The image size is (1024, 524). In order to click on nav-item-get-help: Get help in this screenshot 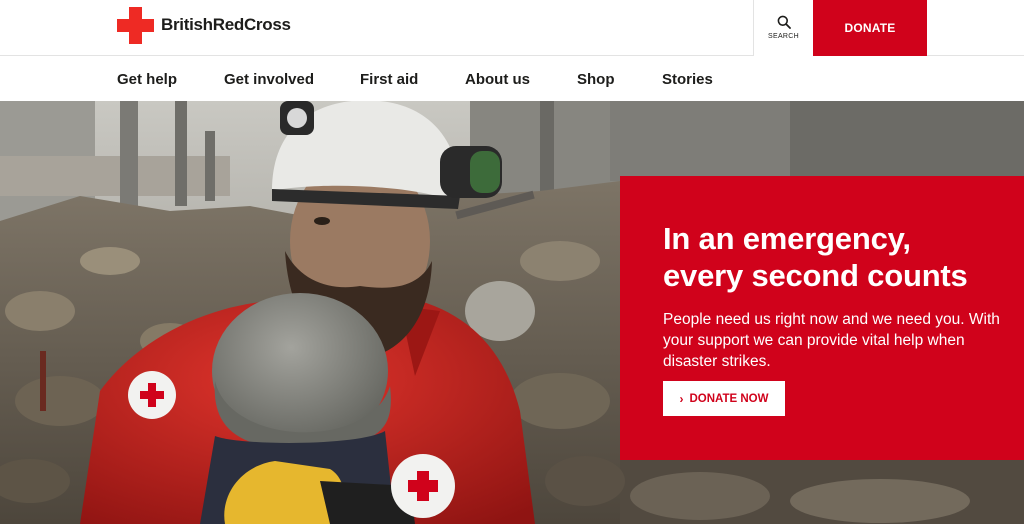, I will do `click(147, 79)`.